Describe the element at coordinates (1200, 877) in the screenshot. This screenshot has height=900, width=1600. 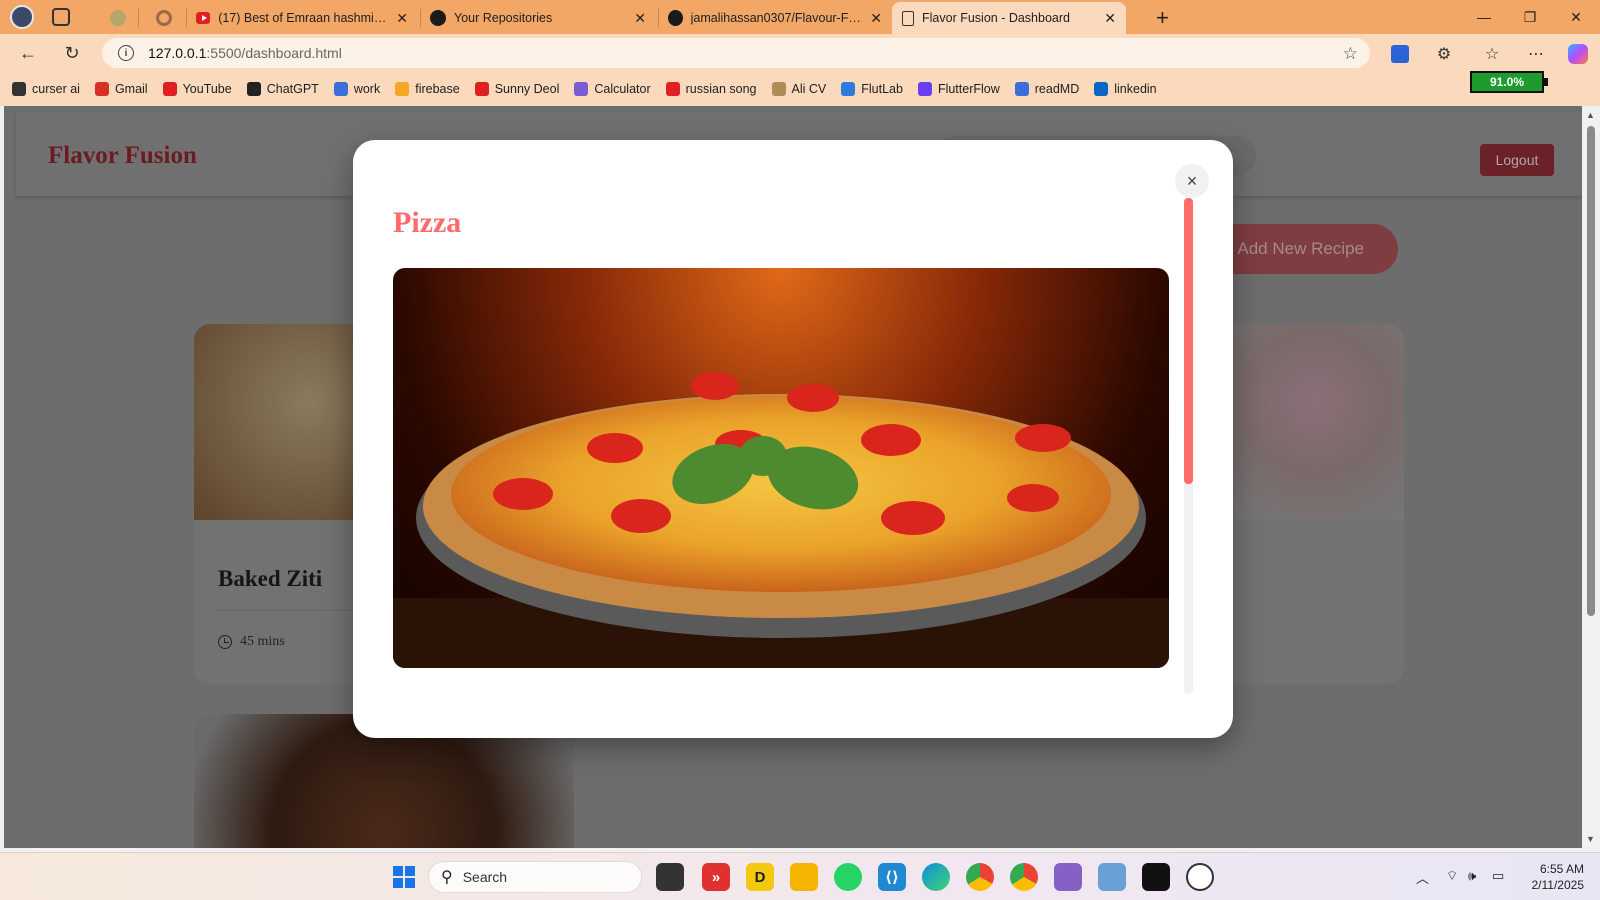
I see `app-icon-clock` at that location.